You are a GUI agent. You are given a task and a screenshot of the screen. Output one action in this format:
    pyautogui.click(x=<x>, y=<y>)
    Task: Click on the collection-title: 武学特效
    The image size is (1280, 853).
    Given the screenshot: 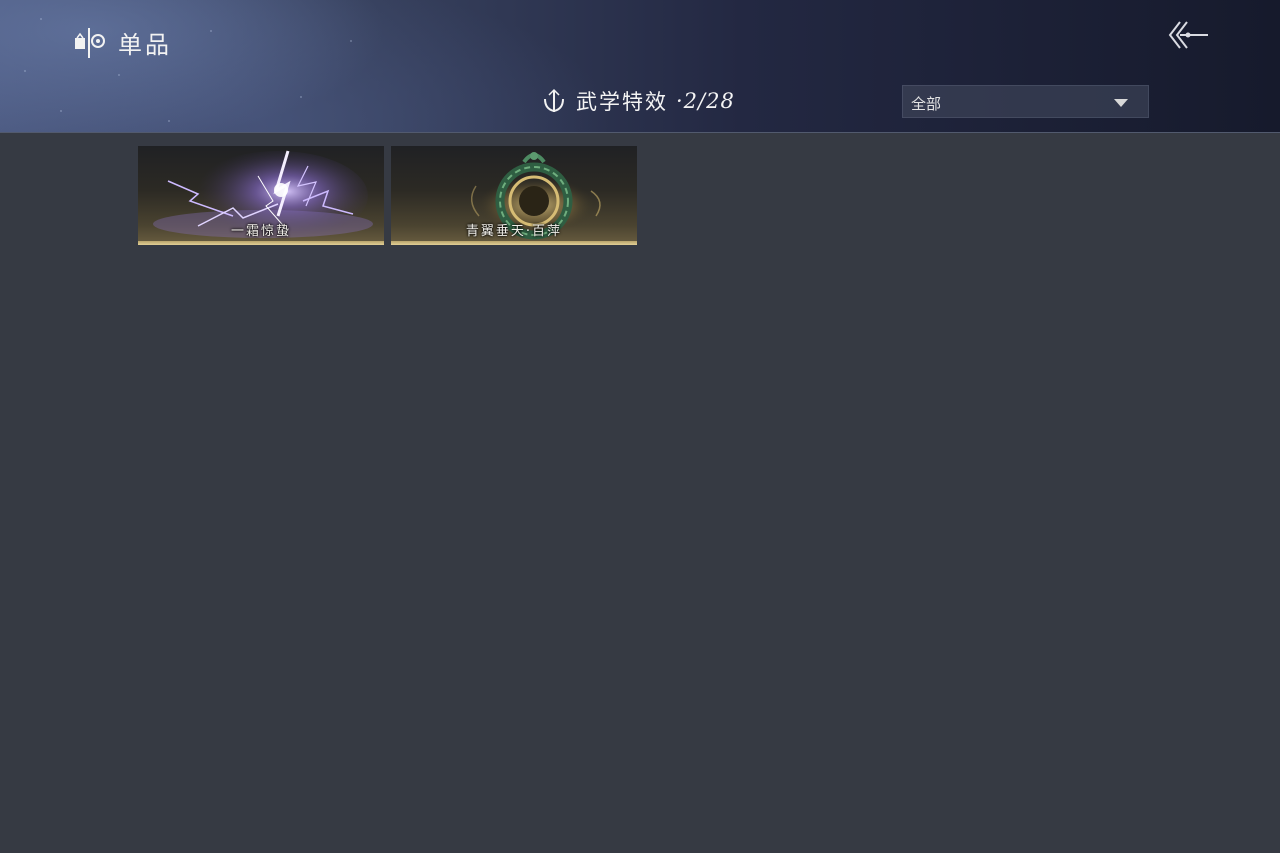 What is the action you would take?
    pyautogui.click(x=622, y=102)
    